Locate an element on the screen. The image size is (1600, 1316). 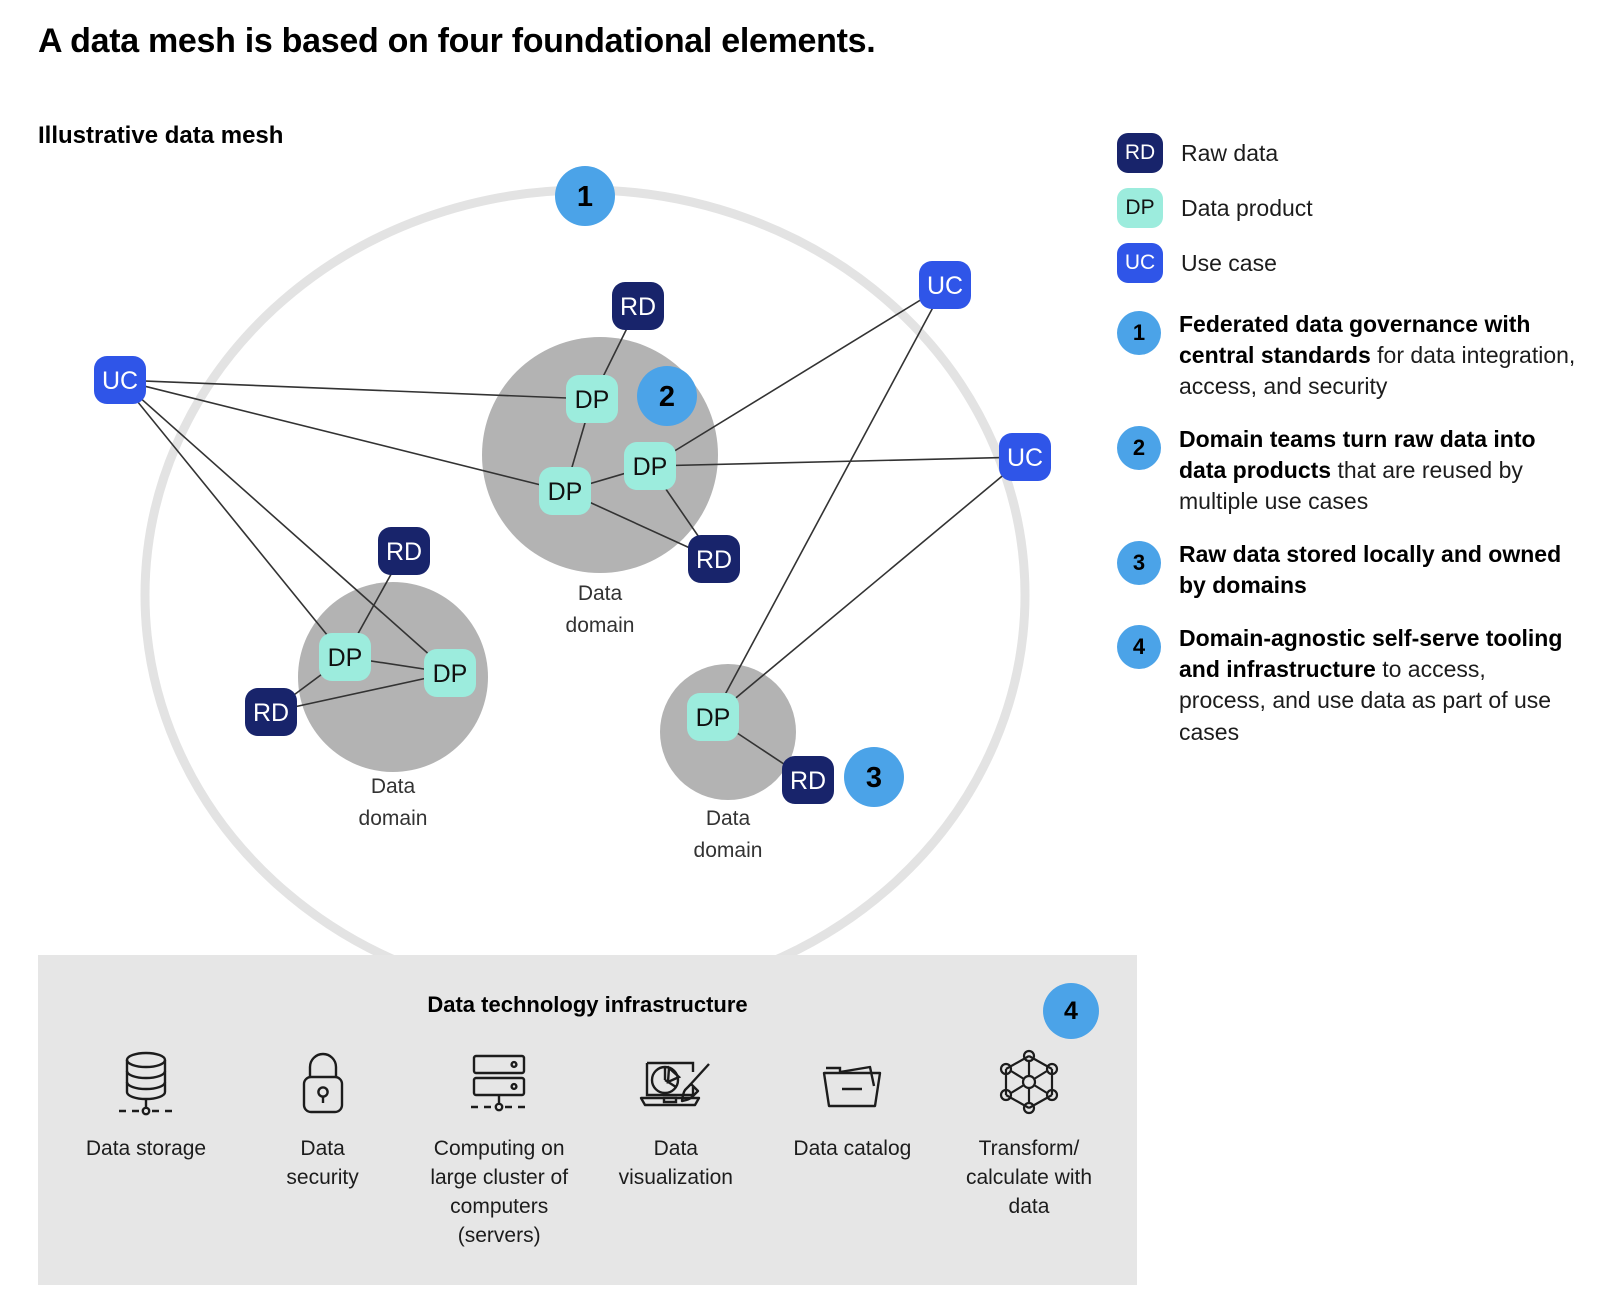
lock-icon is located at coordinates (323, 1082).